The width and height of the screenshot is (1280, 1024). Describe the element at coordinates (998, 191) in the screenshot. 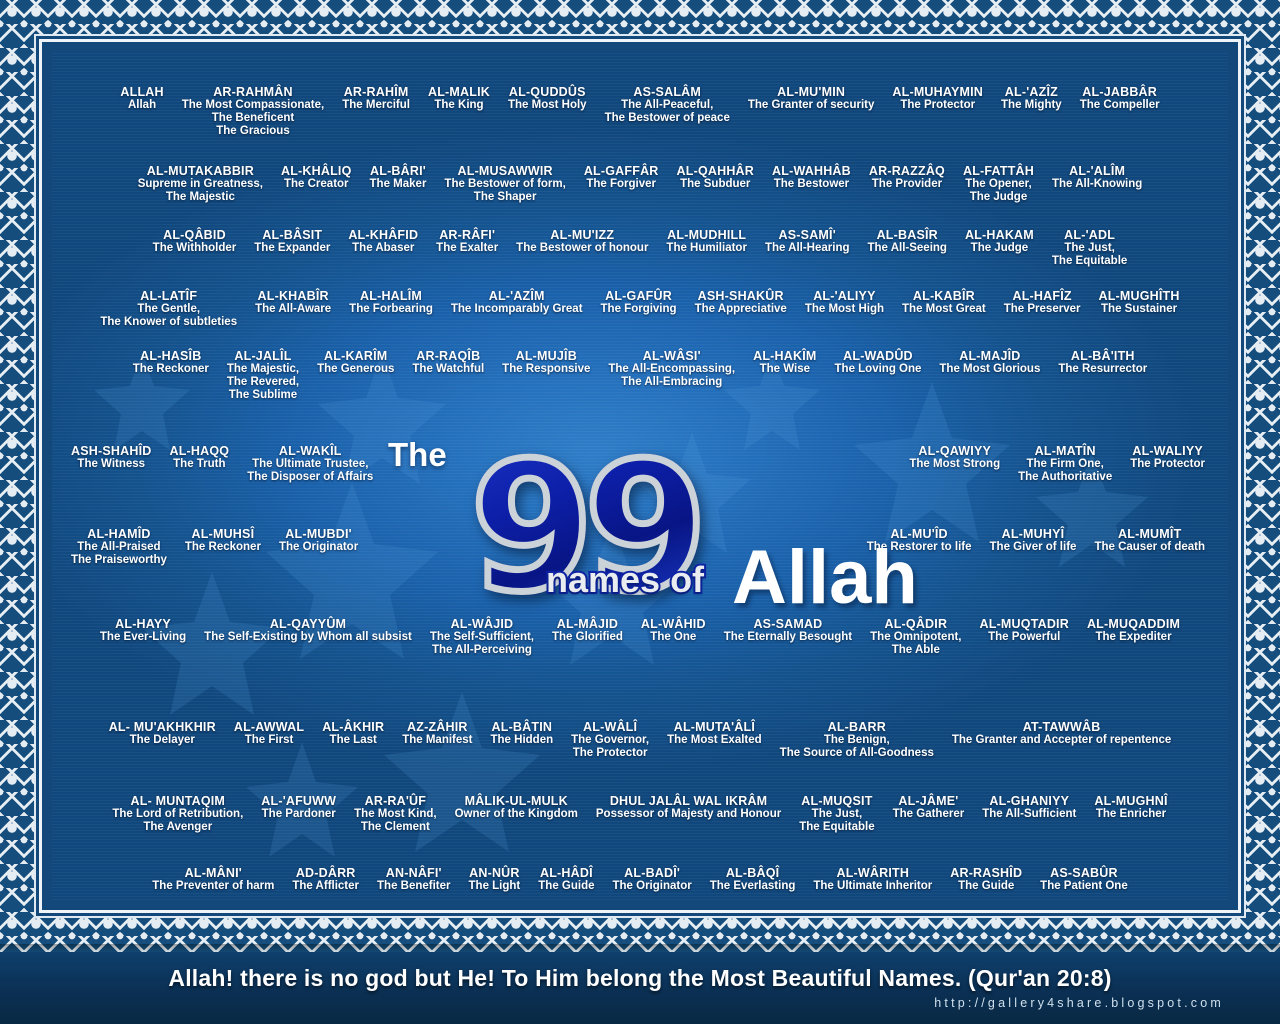

I see `divine-name-meaning: The Opener, The Judge` at that location.